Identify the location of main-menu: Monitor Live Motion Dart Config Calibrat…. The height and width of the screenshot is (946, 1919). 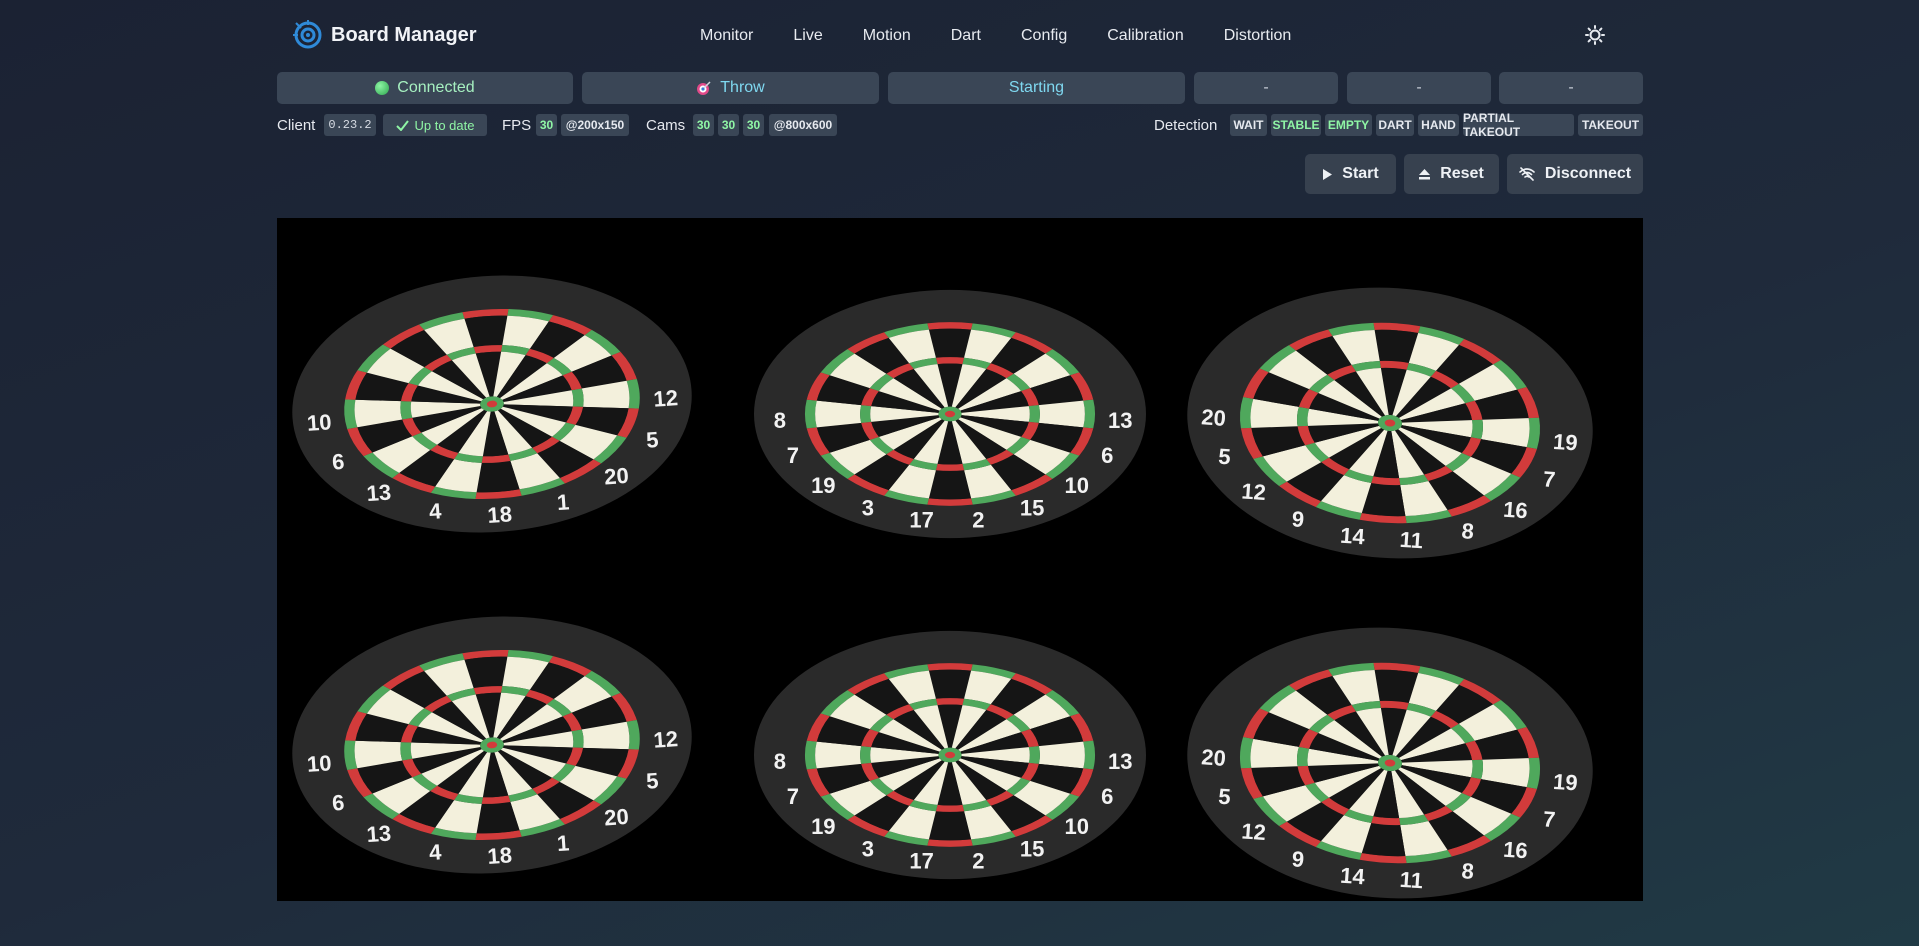
(1015, 36).